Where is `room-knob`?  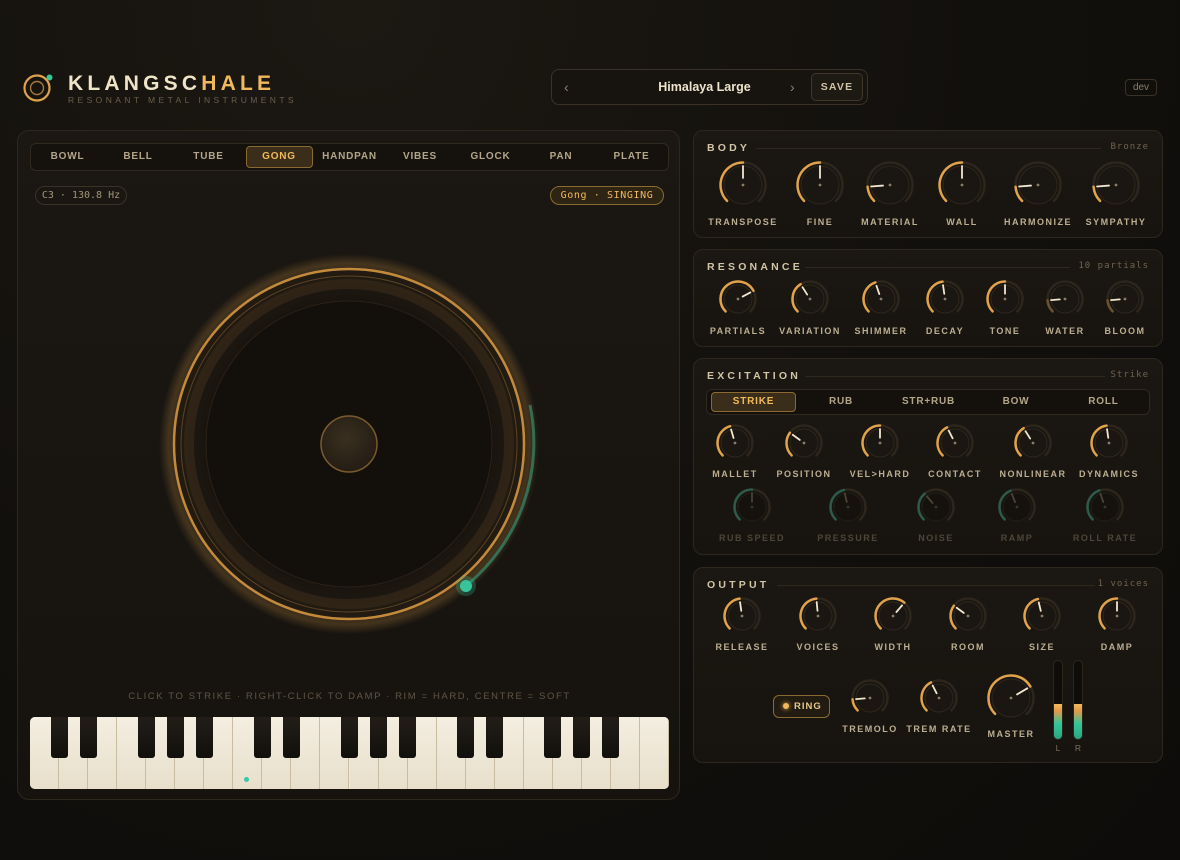
room-knob is located at coordinates (968, 616).